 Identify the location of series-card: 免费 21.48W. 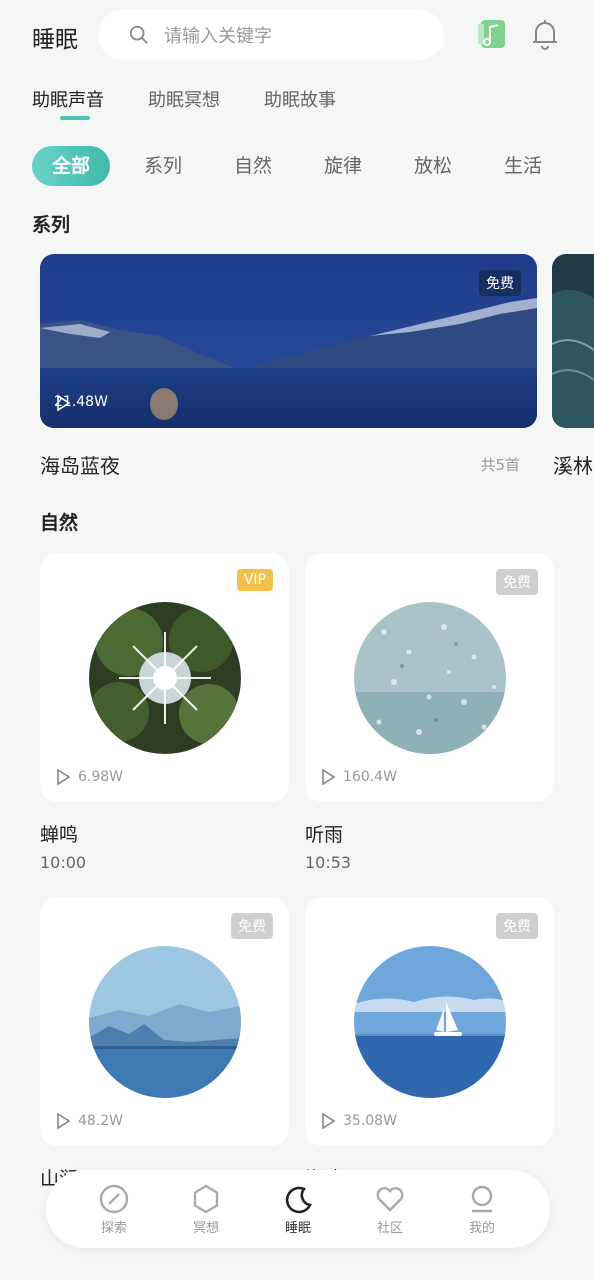
(288, 341).